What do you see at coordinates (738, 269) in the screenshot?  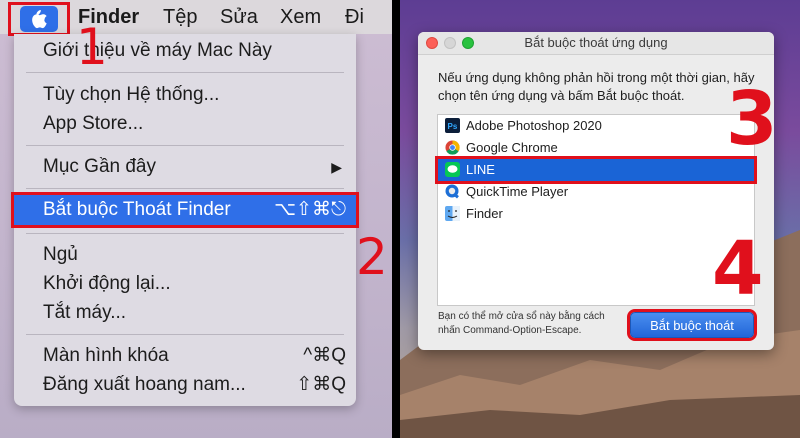 I see `step-number-4: 4` at bounding box center [738, 269].